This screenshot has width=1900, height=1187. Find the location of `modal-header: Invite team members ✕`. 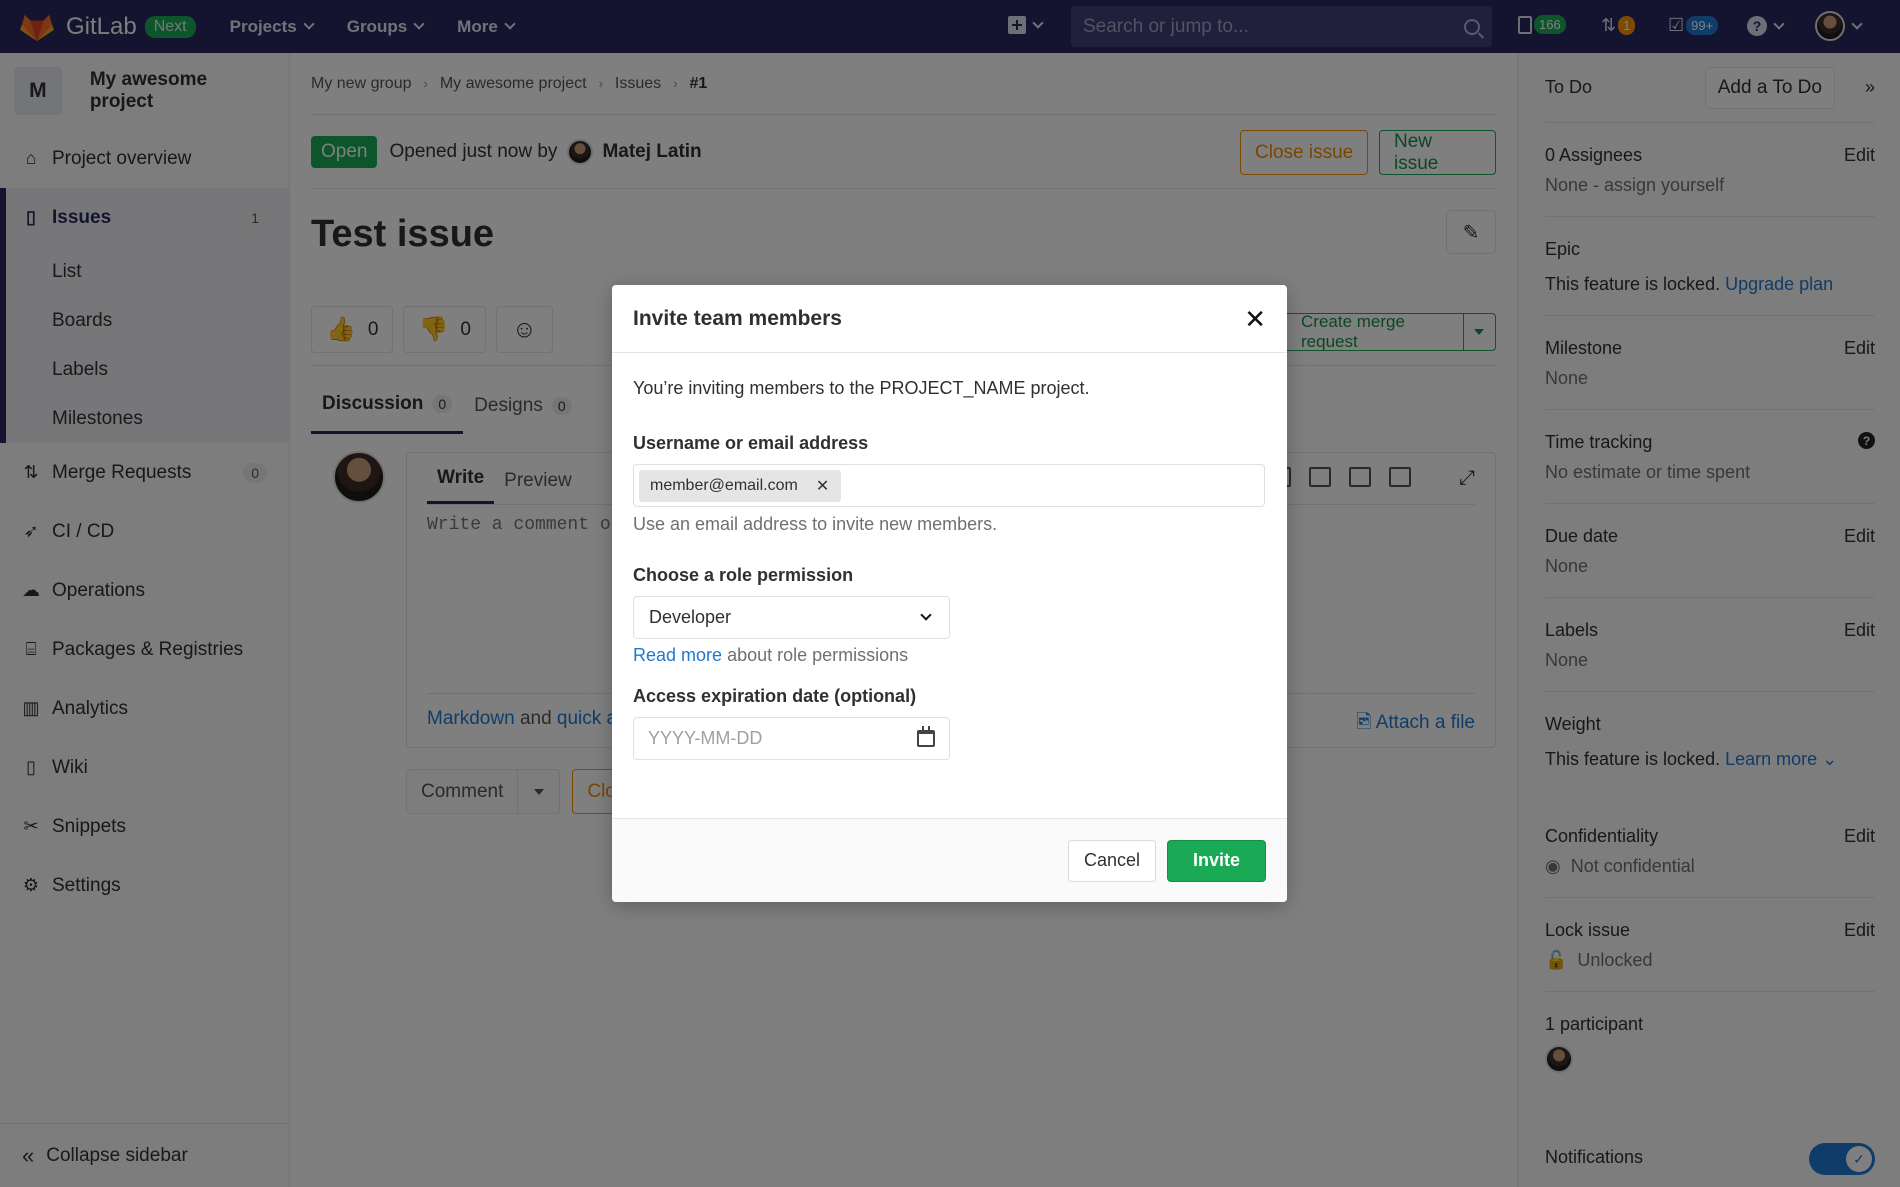

modal-header: Invite team members ✕ is located at coordinates (949, 319).